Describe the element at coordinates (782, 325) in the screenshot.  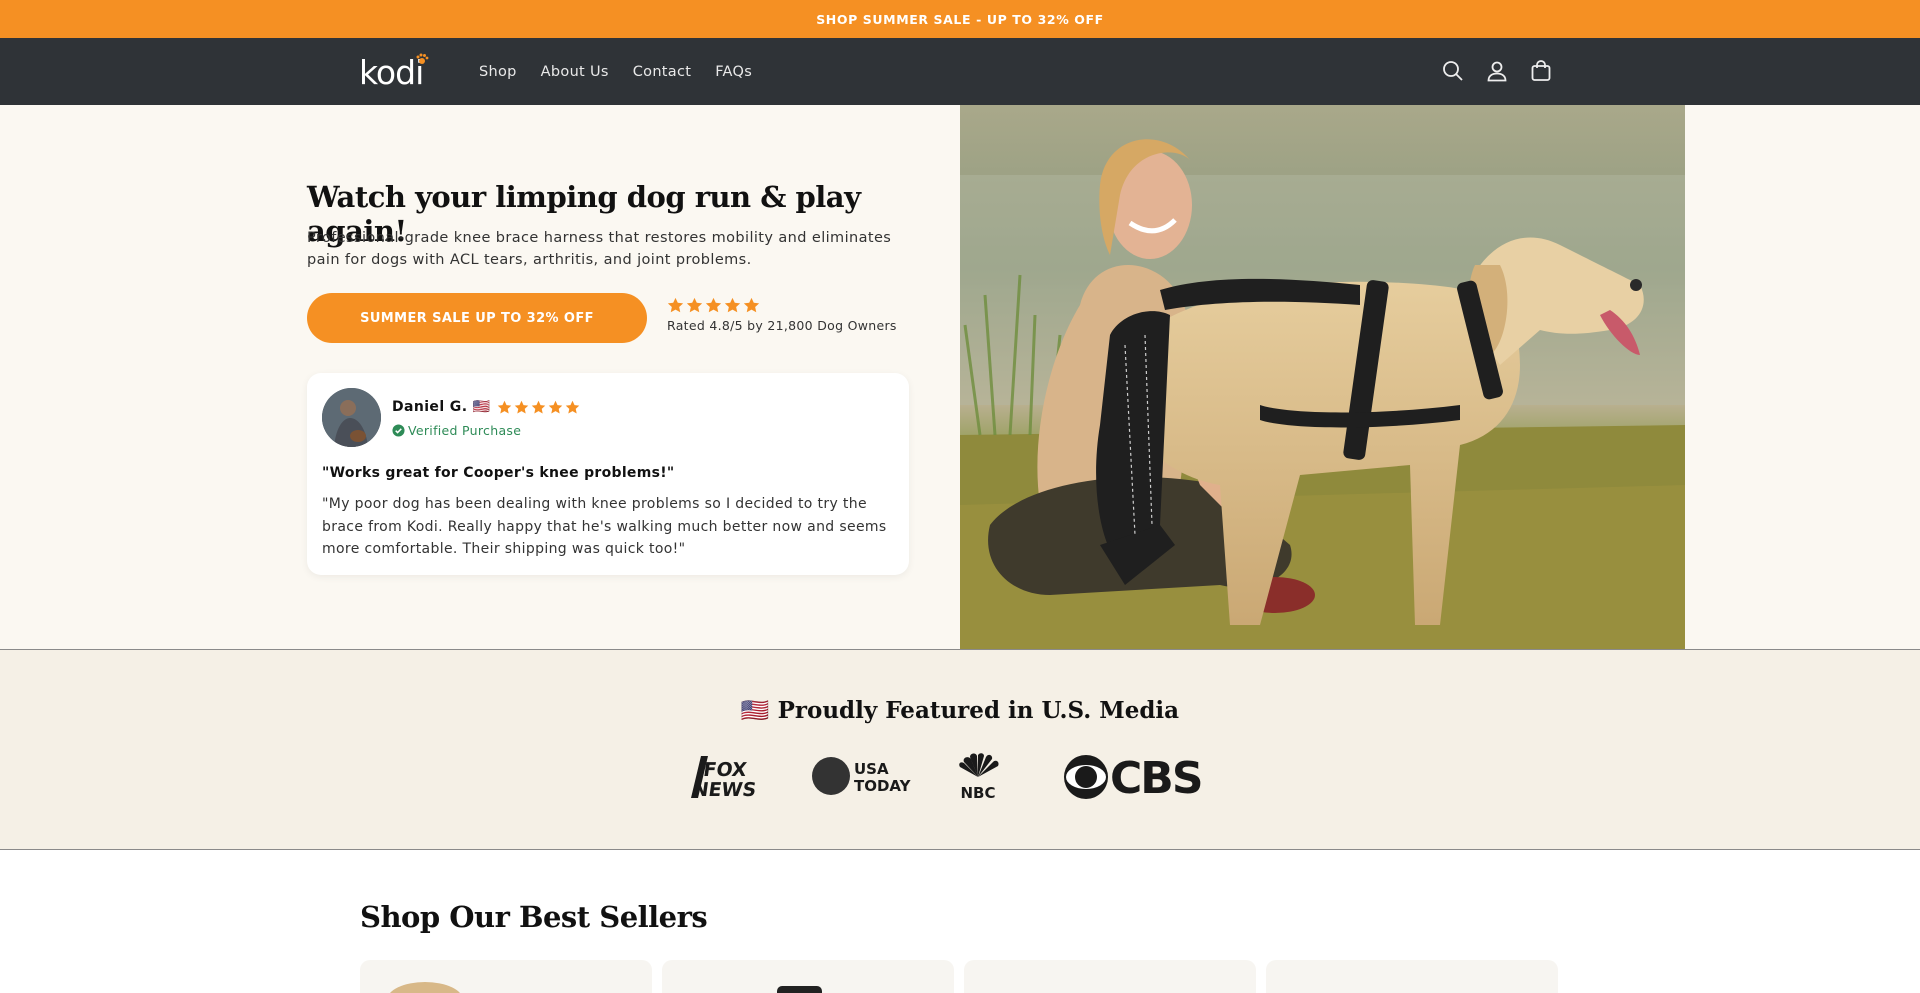
I see `rating-text: Rated 4.8/5 by 21,800 Dog Owners` at that location.